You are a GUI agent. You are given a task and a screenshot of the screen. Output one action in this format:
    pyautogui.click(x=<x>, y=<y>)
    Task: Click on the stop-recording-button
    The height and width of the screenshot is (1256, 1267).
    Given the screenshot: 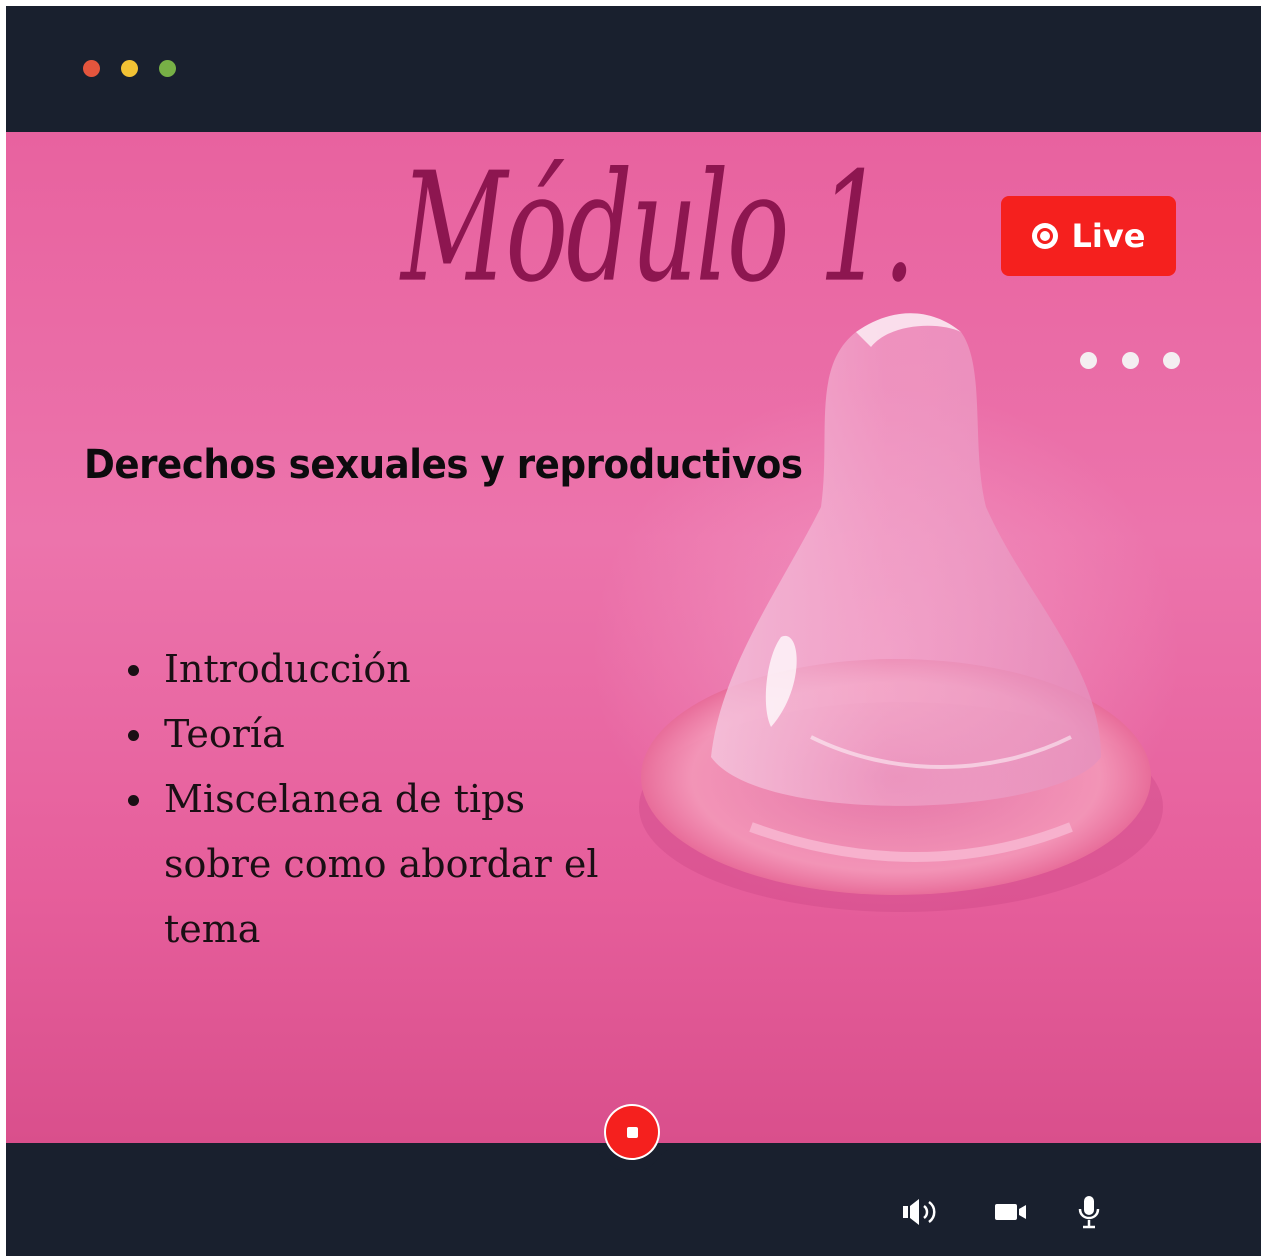 What is the action you would take?
    pyautogui.click(x=632, y=1132)
    